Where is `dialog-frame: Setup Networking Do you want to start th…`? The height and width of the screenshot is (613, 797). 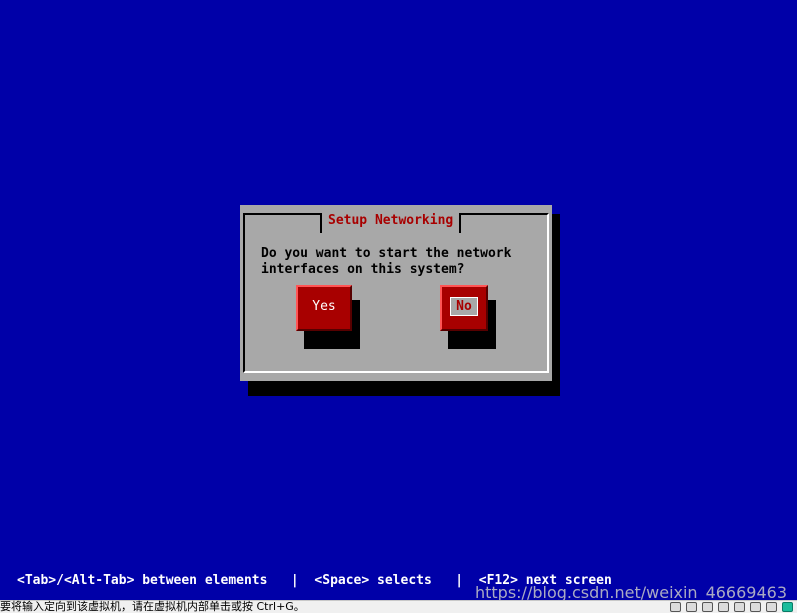
dialog-frame: Setup Networking Do you want to start th… is located at coordinates (396, 293).